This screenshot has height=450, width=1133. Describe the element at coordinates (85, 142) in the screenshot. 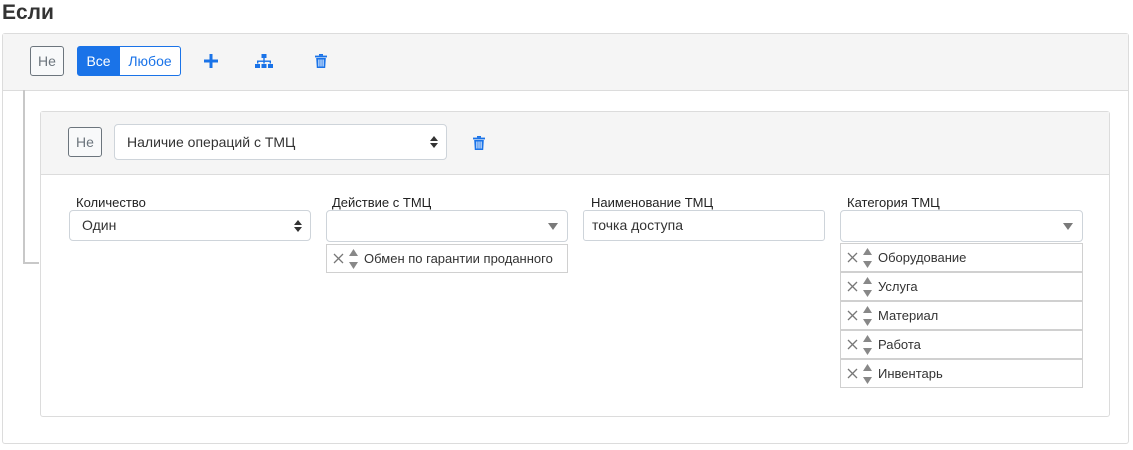

I see `rule-not-button: Не` at that location.